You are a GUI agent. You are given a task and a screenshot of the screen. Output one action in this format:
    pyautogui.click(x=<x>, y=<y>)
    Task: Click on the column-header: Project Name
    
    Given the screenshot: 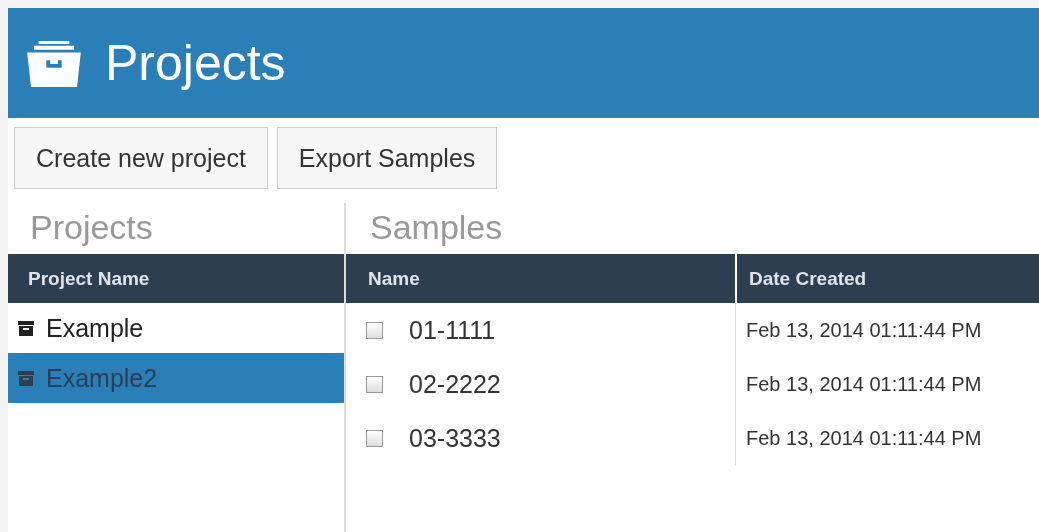 What is the action you would take?
    pyautogui.click(x=88, y=278)
    